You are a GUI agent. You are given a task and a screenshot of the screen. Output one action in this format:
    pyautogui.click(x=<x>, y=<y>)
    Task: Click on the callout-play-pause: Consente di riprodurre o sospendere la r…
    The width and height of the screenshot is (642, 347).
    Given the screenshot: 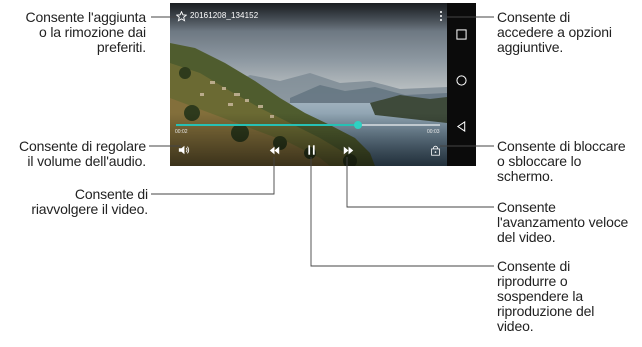 What is the action you would take?
    pyautogui.click(x=545, y=296)
    